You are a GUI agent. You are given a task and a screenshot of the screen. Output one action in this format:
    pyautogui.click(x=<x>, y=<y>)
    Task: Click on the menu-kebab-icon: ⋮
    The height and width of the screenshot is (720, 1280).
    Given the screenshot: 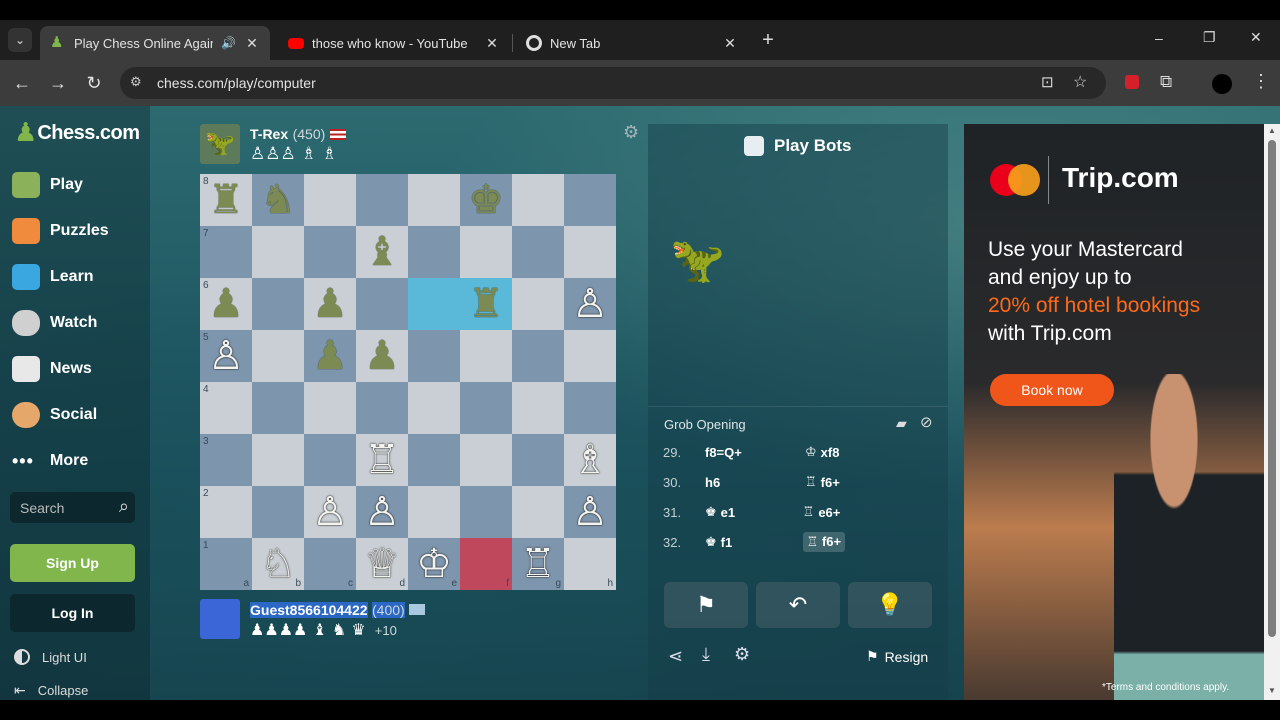 What is the action you would take?
    pyautogui.click(x=1261, y=81)
    